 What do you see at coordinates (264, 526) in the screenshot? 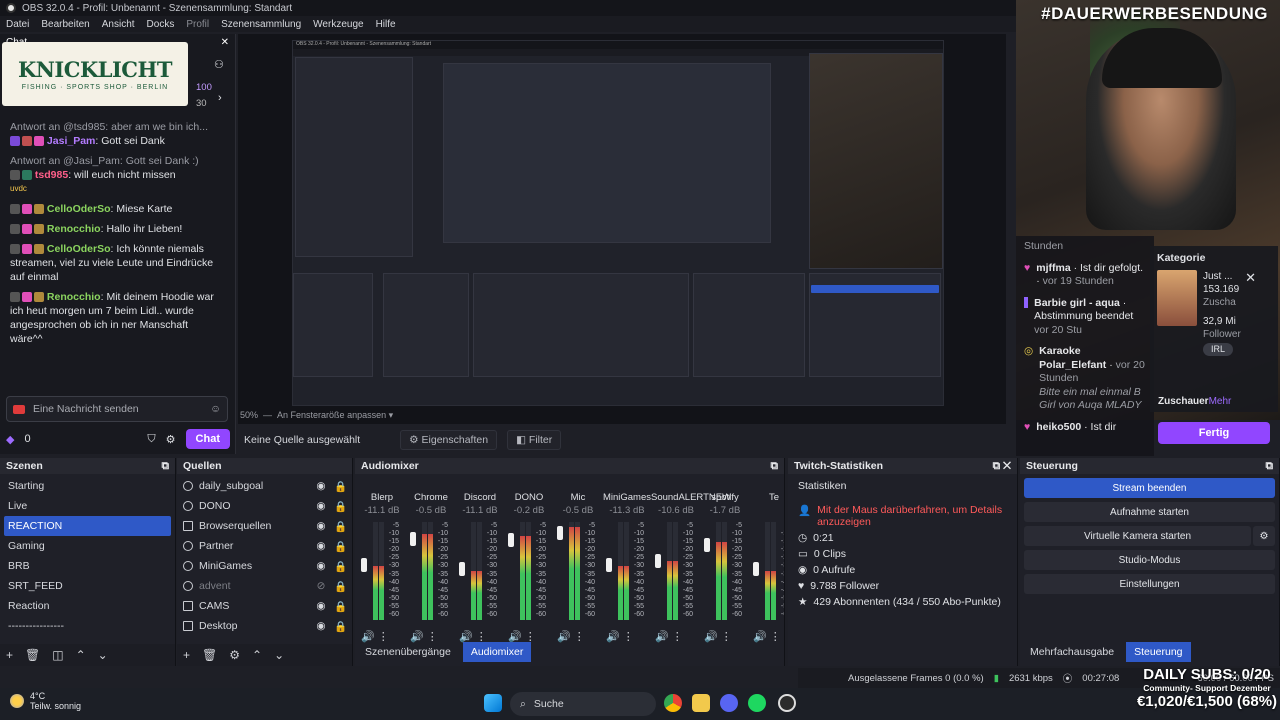
I see `source-item: Browserquellen ◉ 🔒` at bounding box center [264, 526].